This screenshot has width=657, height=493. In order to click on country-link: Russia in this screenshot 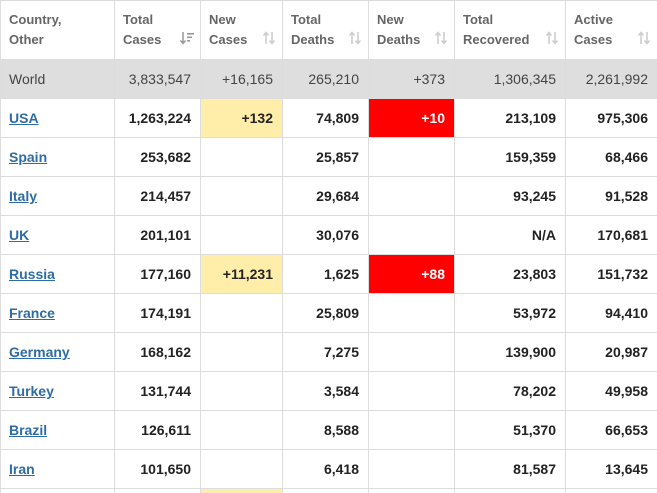, I will do `click(32, 274)`.